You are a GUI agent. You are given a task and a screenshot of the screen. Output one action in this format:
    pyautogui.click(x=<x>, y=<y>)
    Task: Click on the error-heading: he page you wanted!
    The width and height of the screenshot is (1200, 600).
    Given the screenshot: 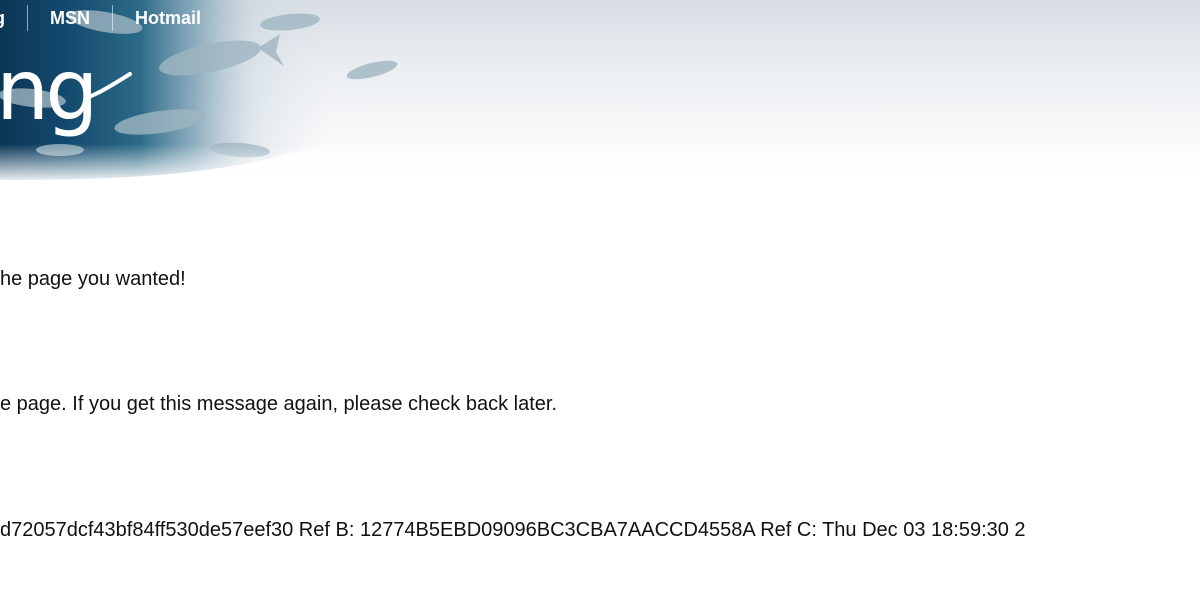 What is the action you would take?
    pyautogui.click(x=93, y=279)
    